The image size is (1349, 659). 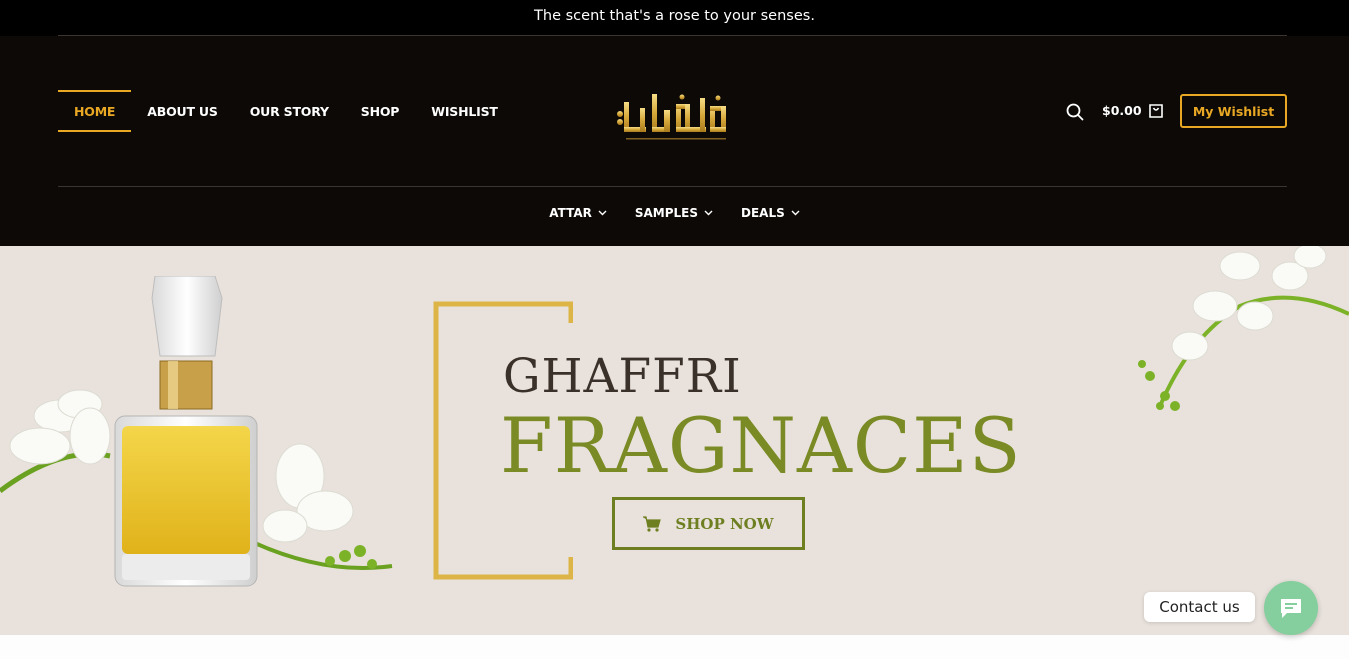 I want to click on my-wishlist-button: My Wishlist, so click(x=1233, y=111).